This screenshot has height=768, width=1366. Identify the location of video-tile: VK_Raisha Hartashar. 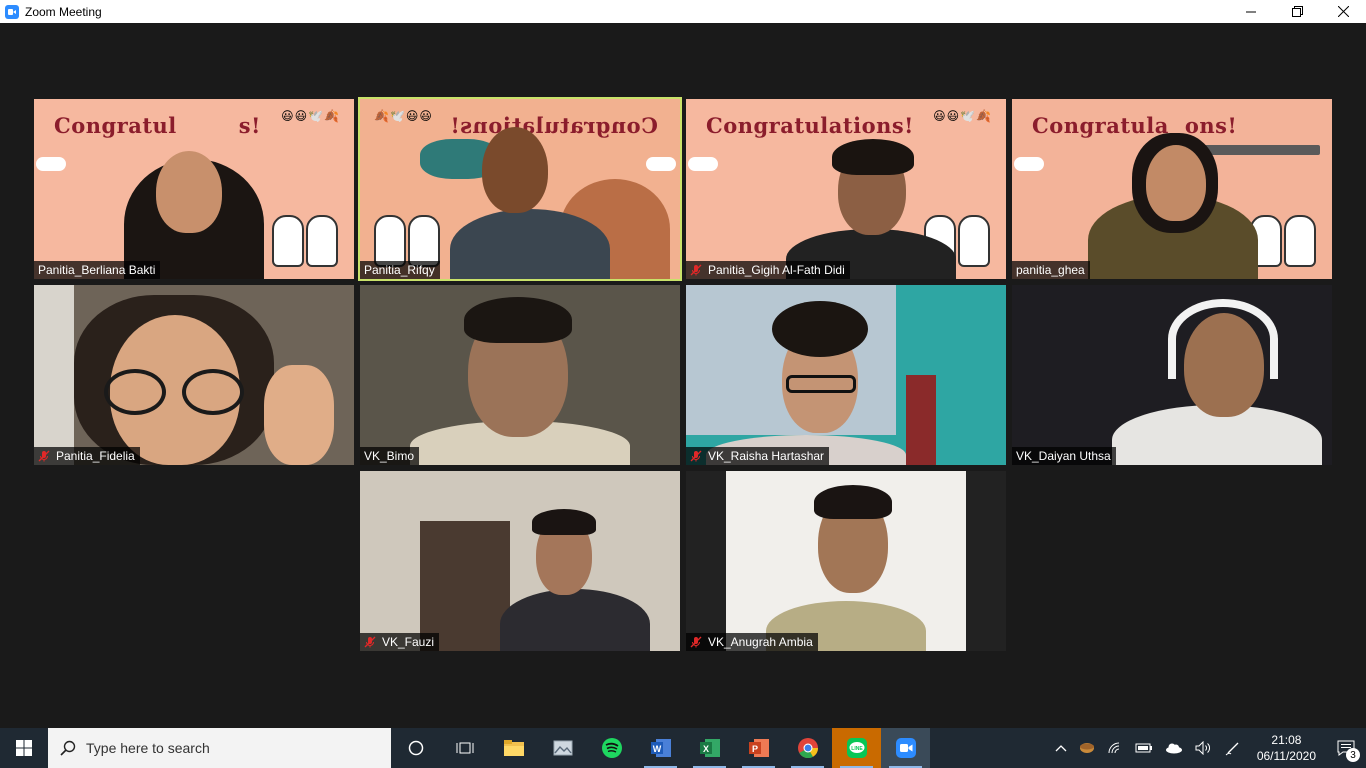
(846, 375).